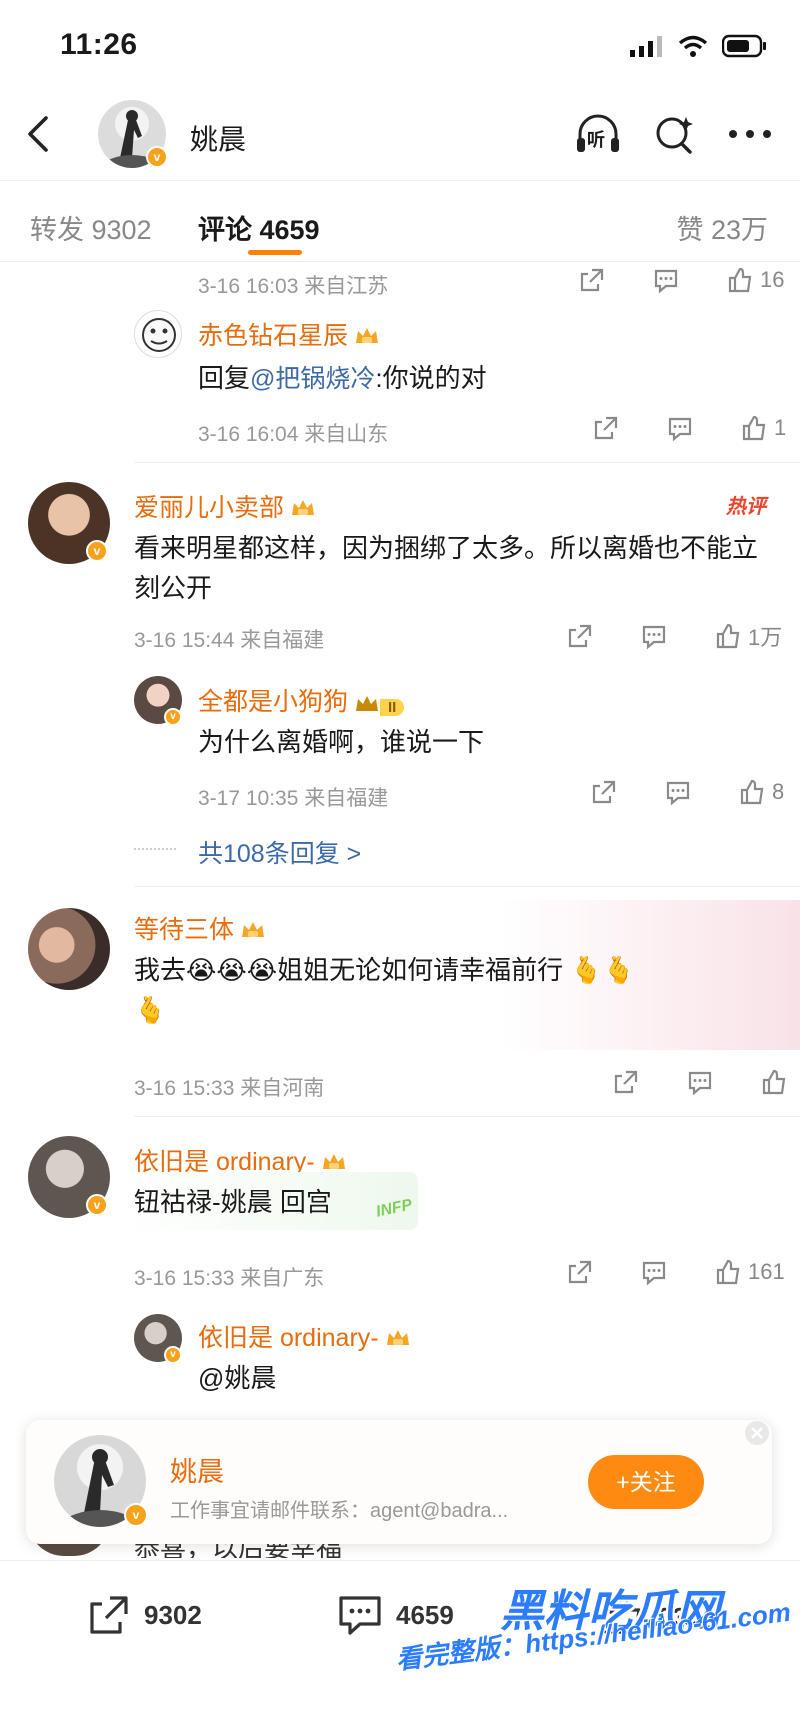  Describe the element at coordinates (275, 252) in the screenshot. I see `tab-active-indicator` at that location.